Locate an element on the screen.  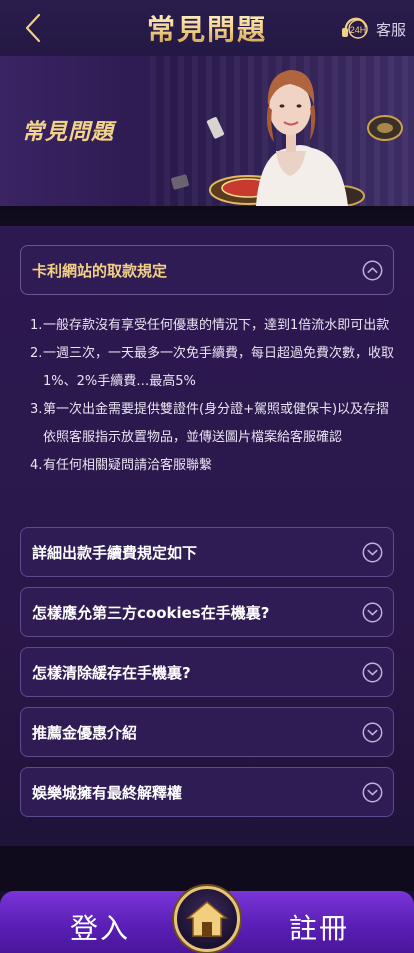
casino-chip-icon is located at coordinates (385, 128).